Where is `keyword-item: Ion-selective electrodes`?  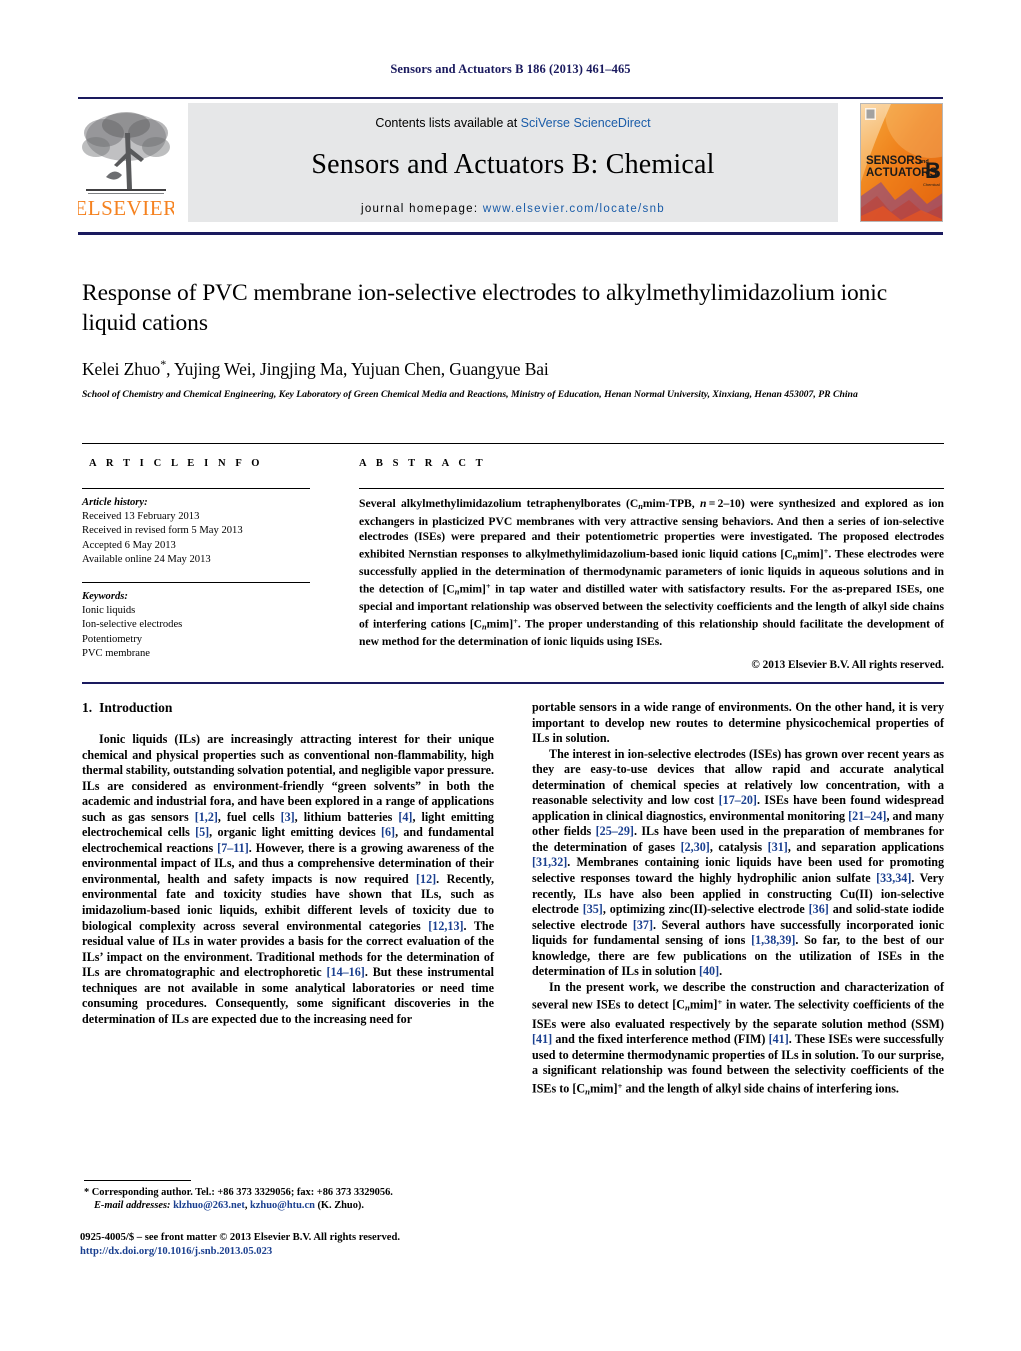
keyword-item: Ion-selective electrodes is located at coordinates (132, 625).